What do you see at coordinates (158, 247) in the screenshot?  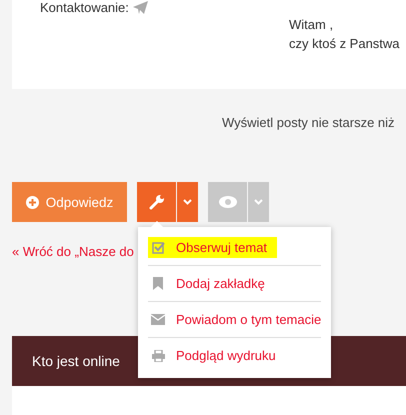 I see `checkbox-icon` at bounding box center [158, 247].